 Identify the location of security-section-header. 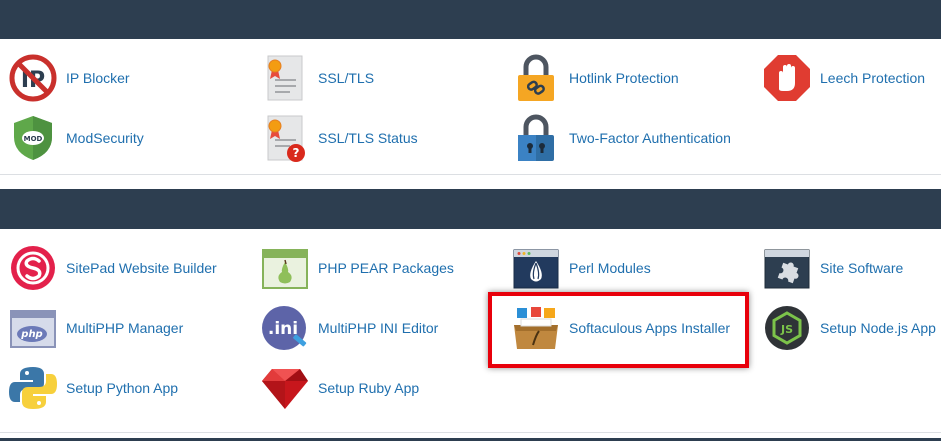
(470, 19).